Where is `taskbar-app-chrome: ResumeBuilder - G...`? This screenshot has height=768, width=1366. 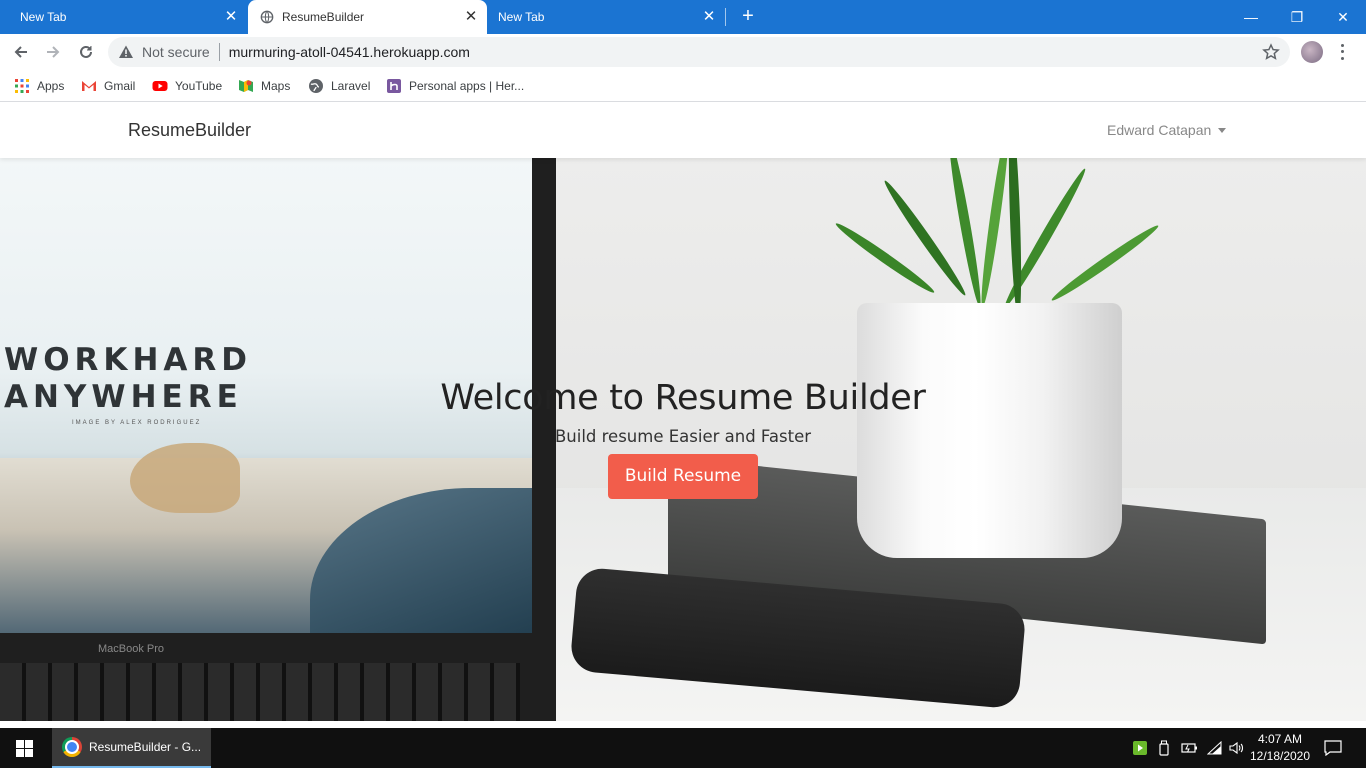
taskbar-app-chrome: ResumeBuilder - G... is located at coordinates (131, 748).